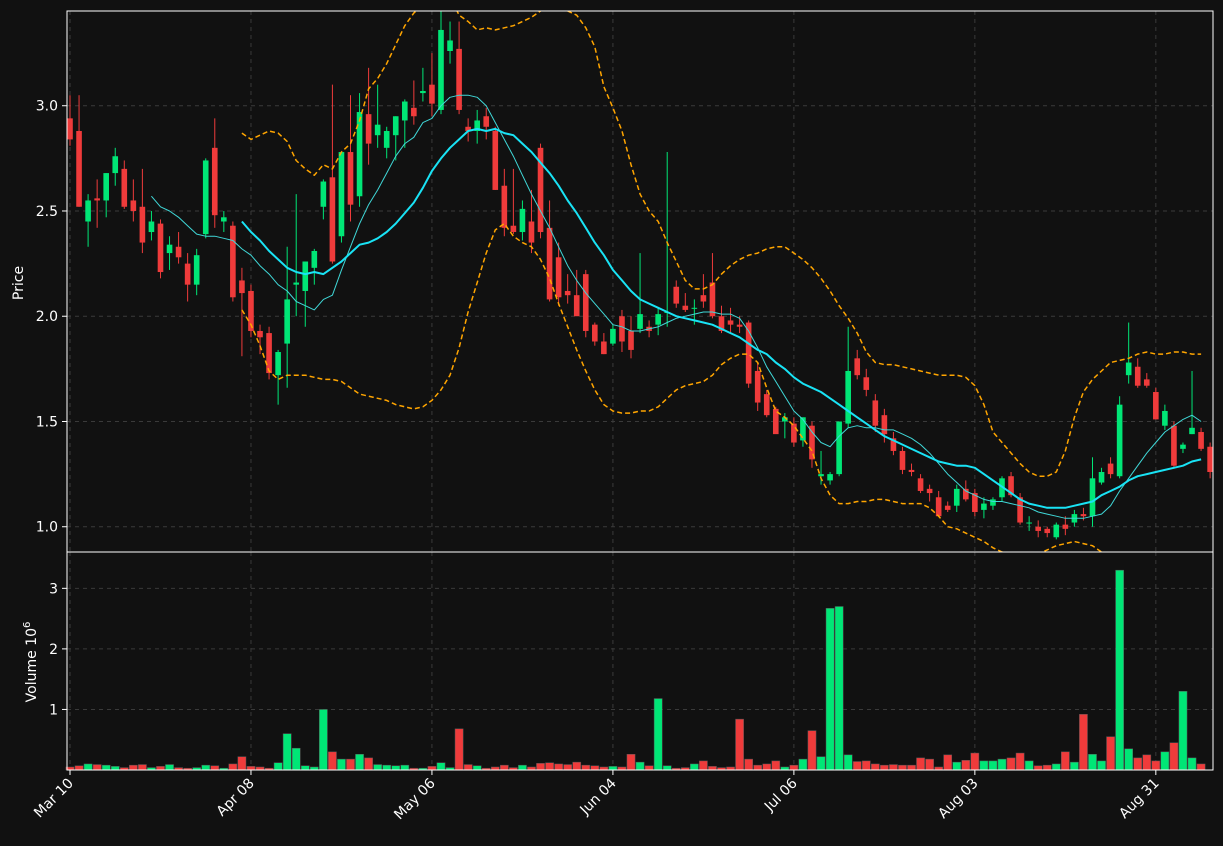 The width and height of the screenshot is (1223, 846). What do you see at coordinates (53, 710) in the screenshot?
I see `volume-tick-label: 1` at bounding box center [53, 710].